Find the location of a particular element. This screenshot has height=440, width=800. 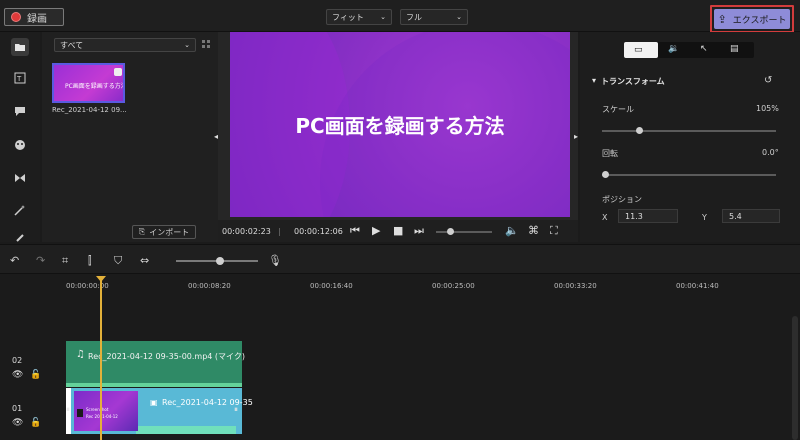

sticker-icon is located at coordinates (20, 145).